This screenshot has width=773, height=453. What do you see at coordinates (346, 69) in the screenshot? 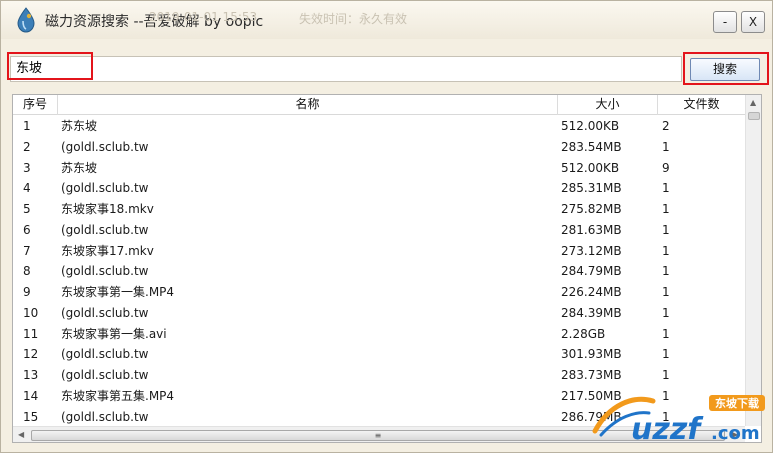
I see `search-input: 东坡` at bounding box center [346, 69].